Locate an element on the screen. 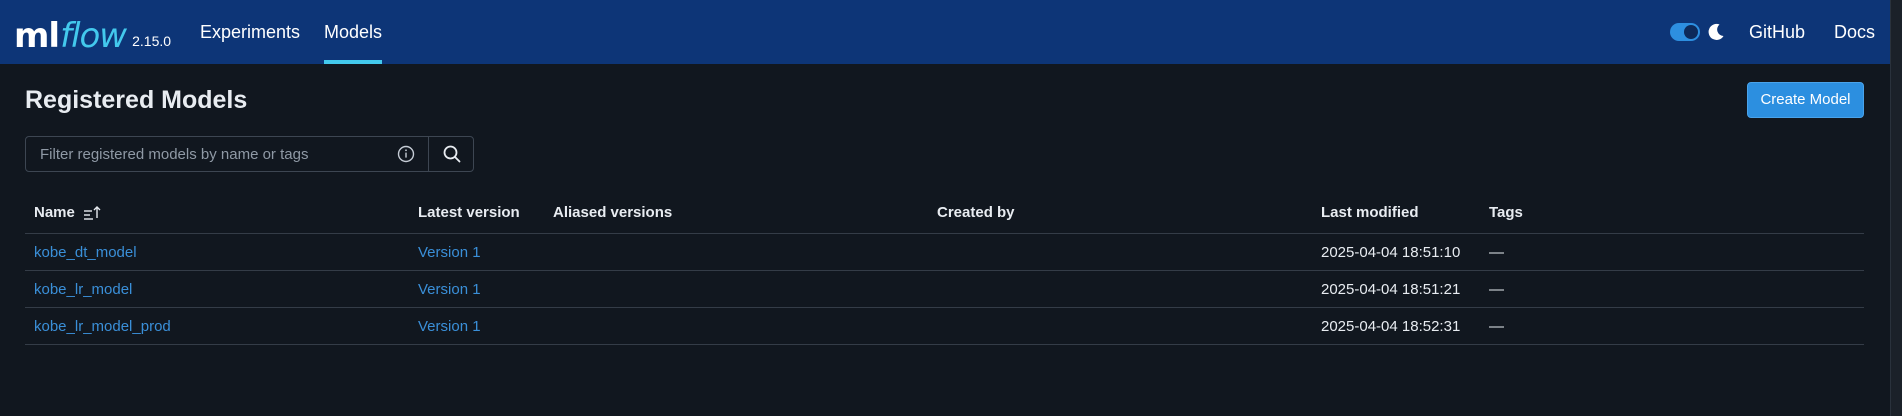  page-title: Registered Models is located at coordinates (136, 100).